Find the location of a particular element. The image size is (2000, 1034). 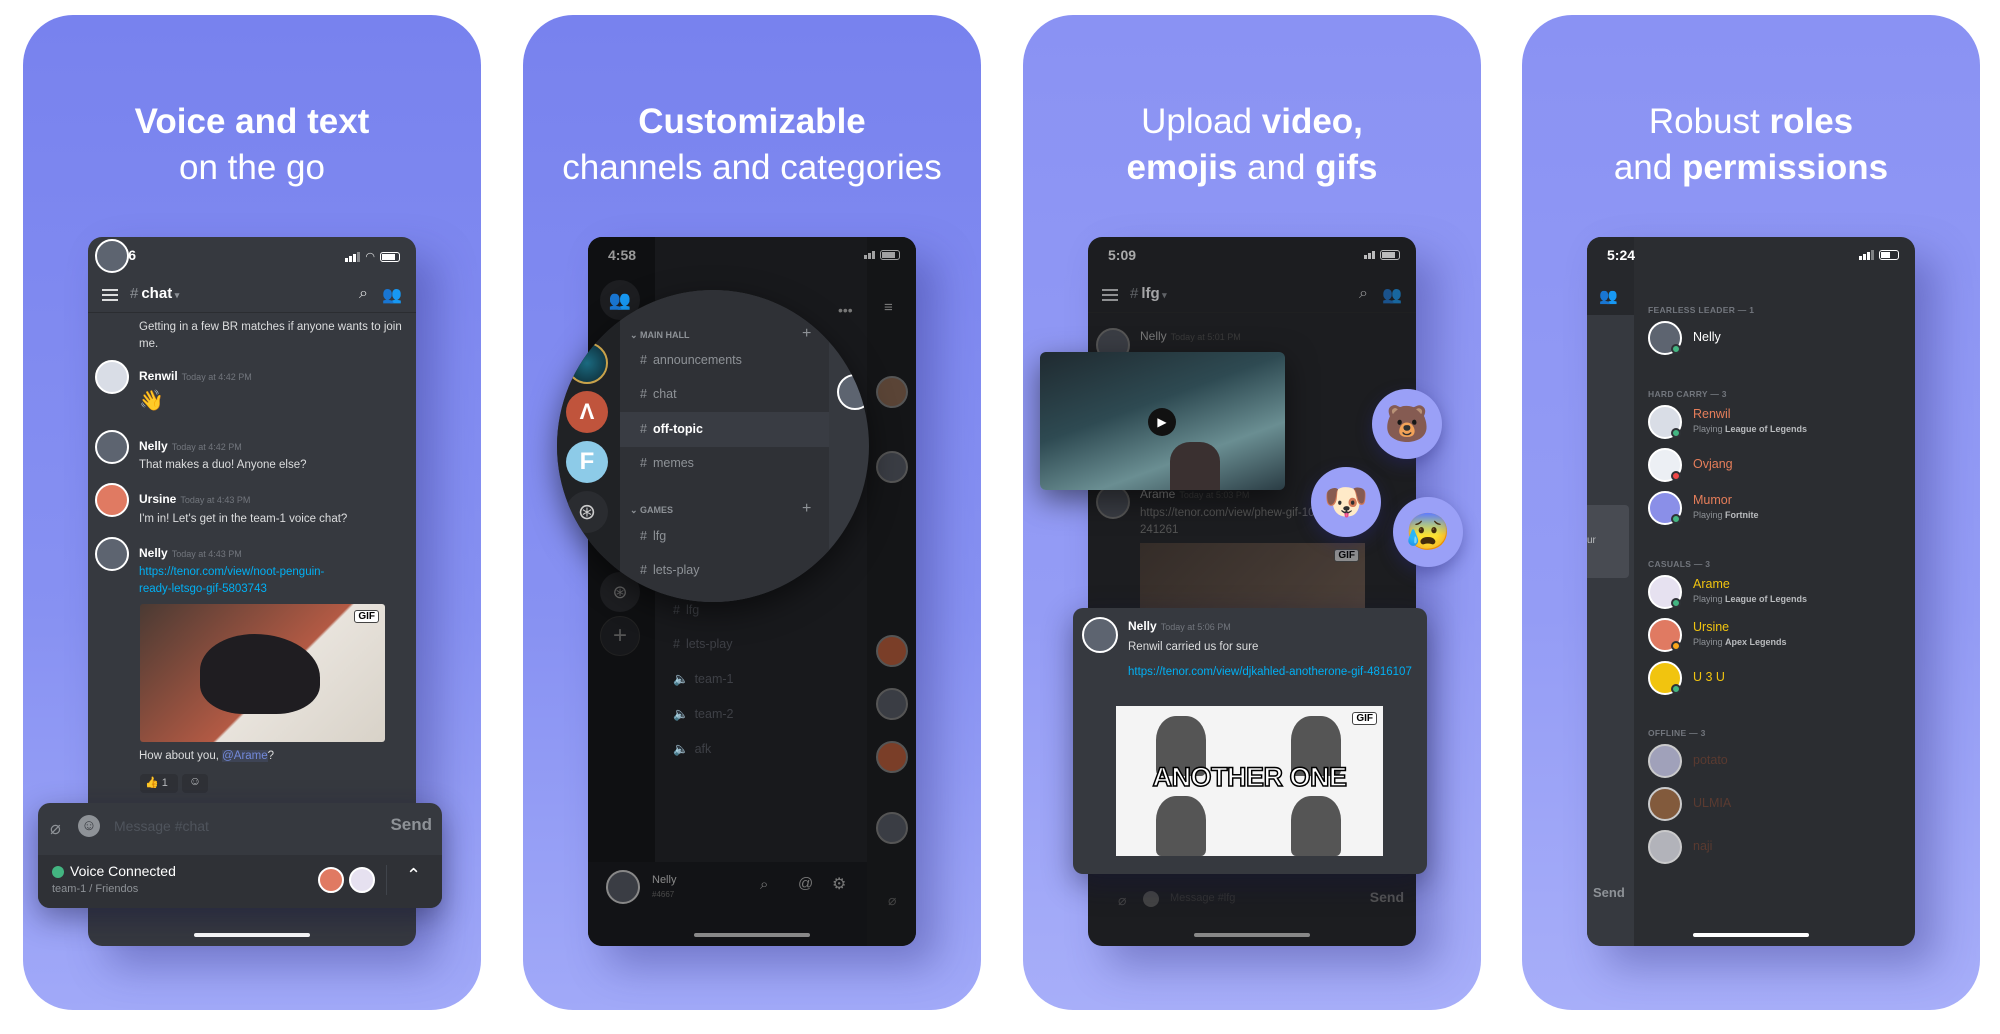

member-name: Ovjang is located at coordinates (1713, 464).